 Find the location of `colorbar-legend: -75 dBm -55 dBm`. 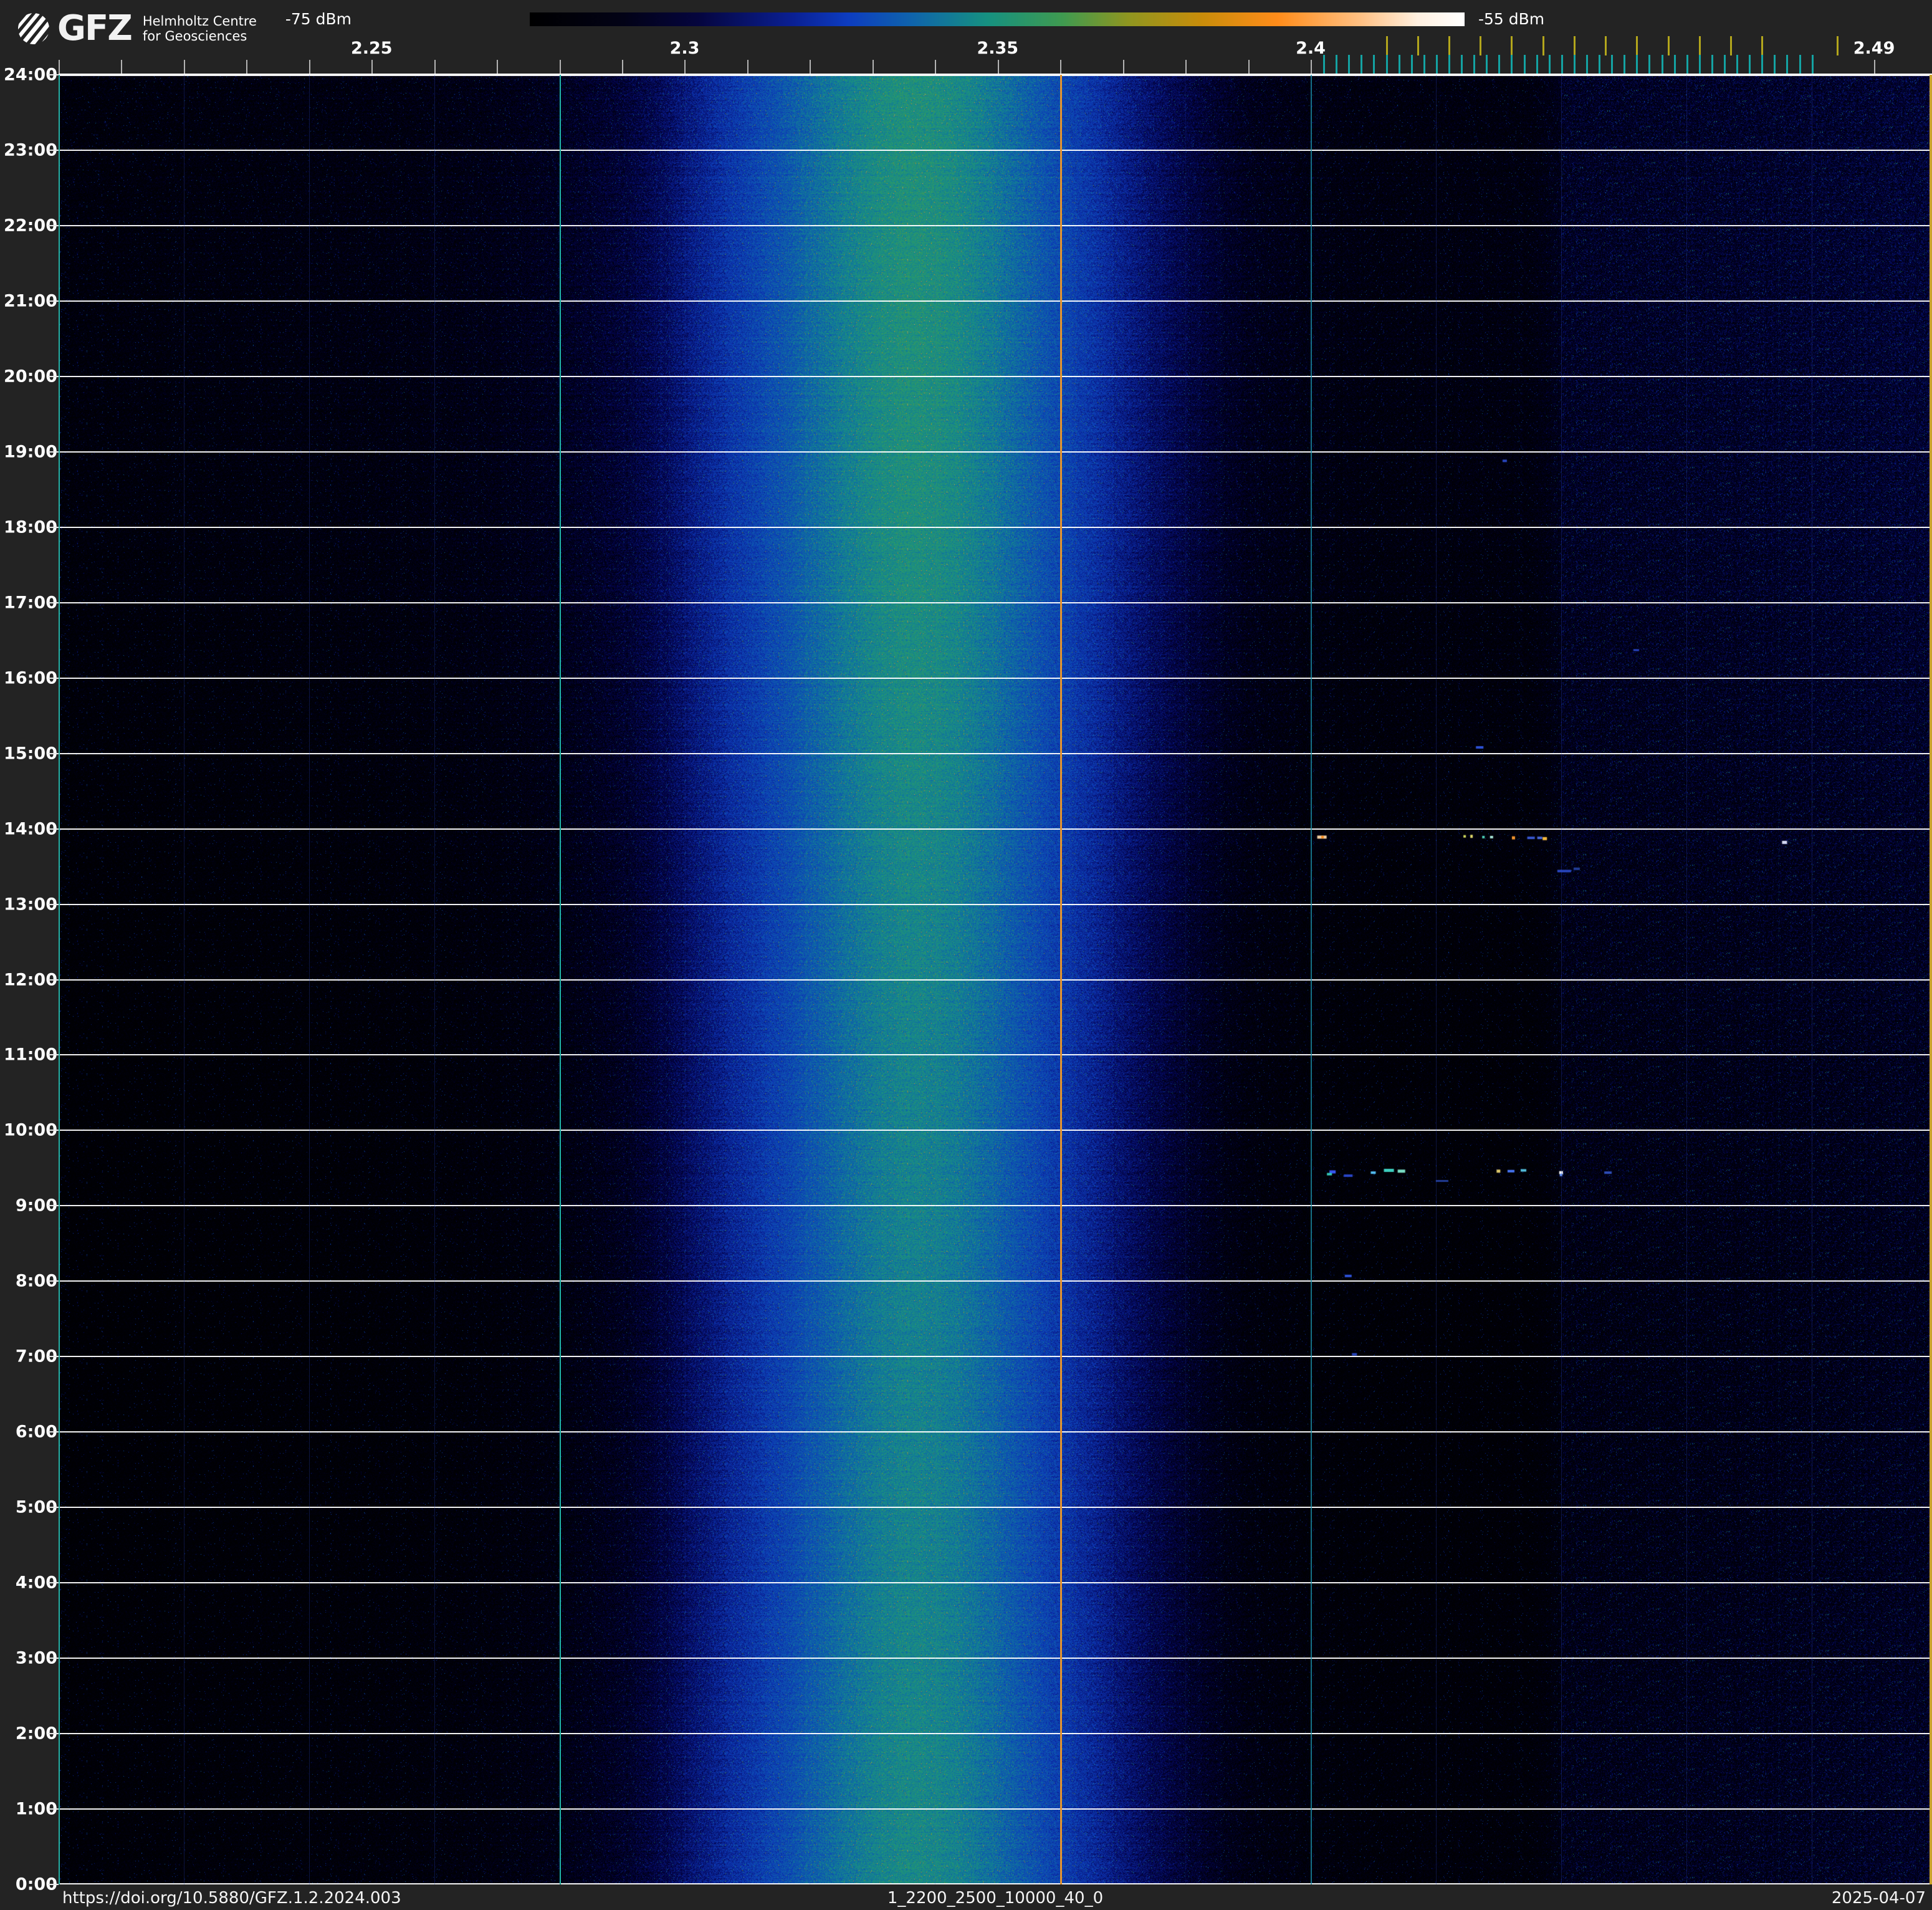

colorbar-legend: -75 dBm -55 dBm is located at coordinates (915, 19).